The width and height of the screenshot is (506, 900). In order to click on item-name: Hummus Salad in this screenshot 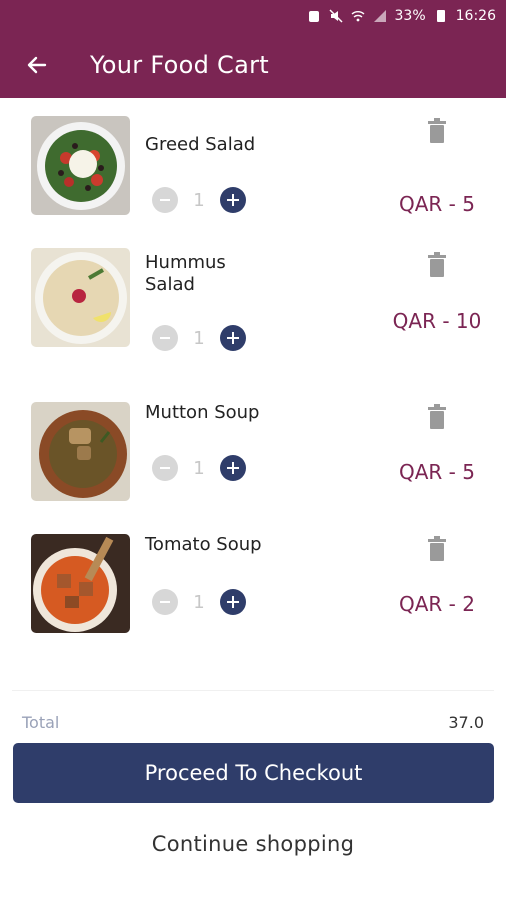, I will do `click(185, 273)`.